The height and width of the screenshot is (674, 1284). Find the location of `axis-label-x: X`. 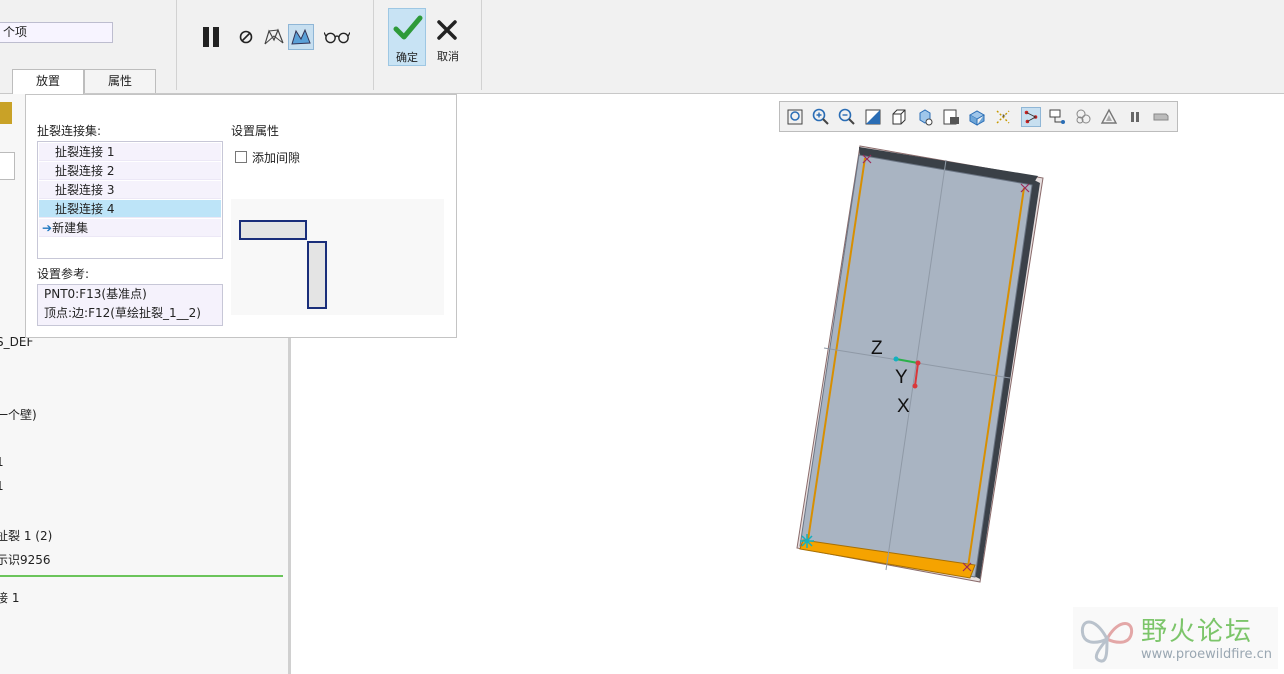

axis-label-x: X is located at coordinates (903, 406).